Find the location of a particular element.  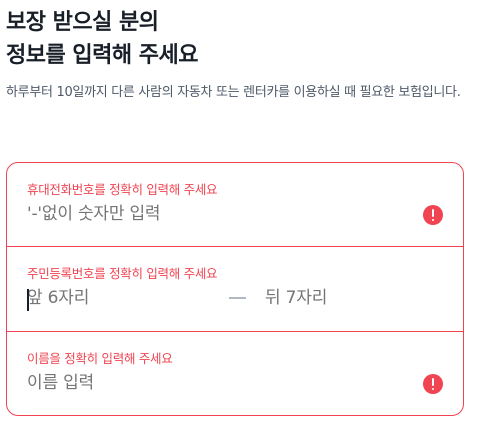

phone-input is located at coordinates (217, 214).